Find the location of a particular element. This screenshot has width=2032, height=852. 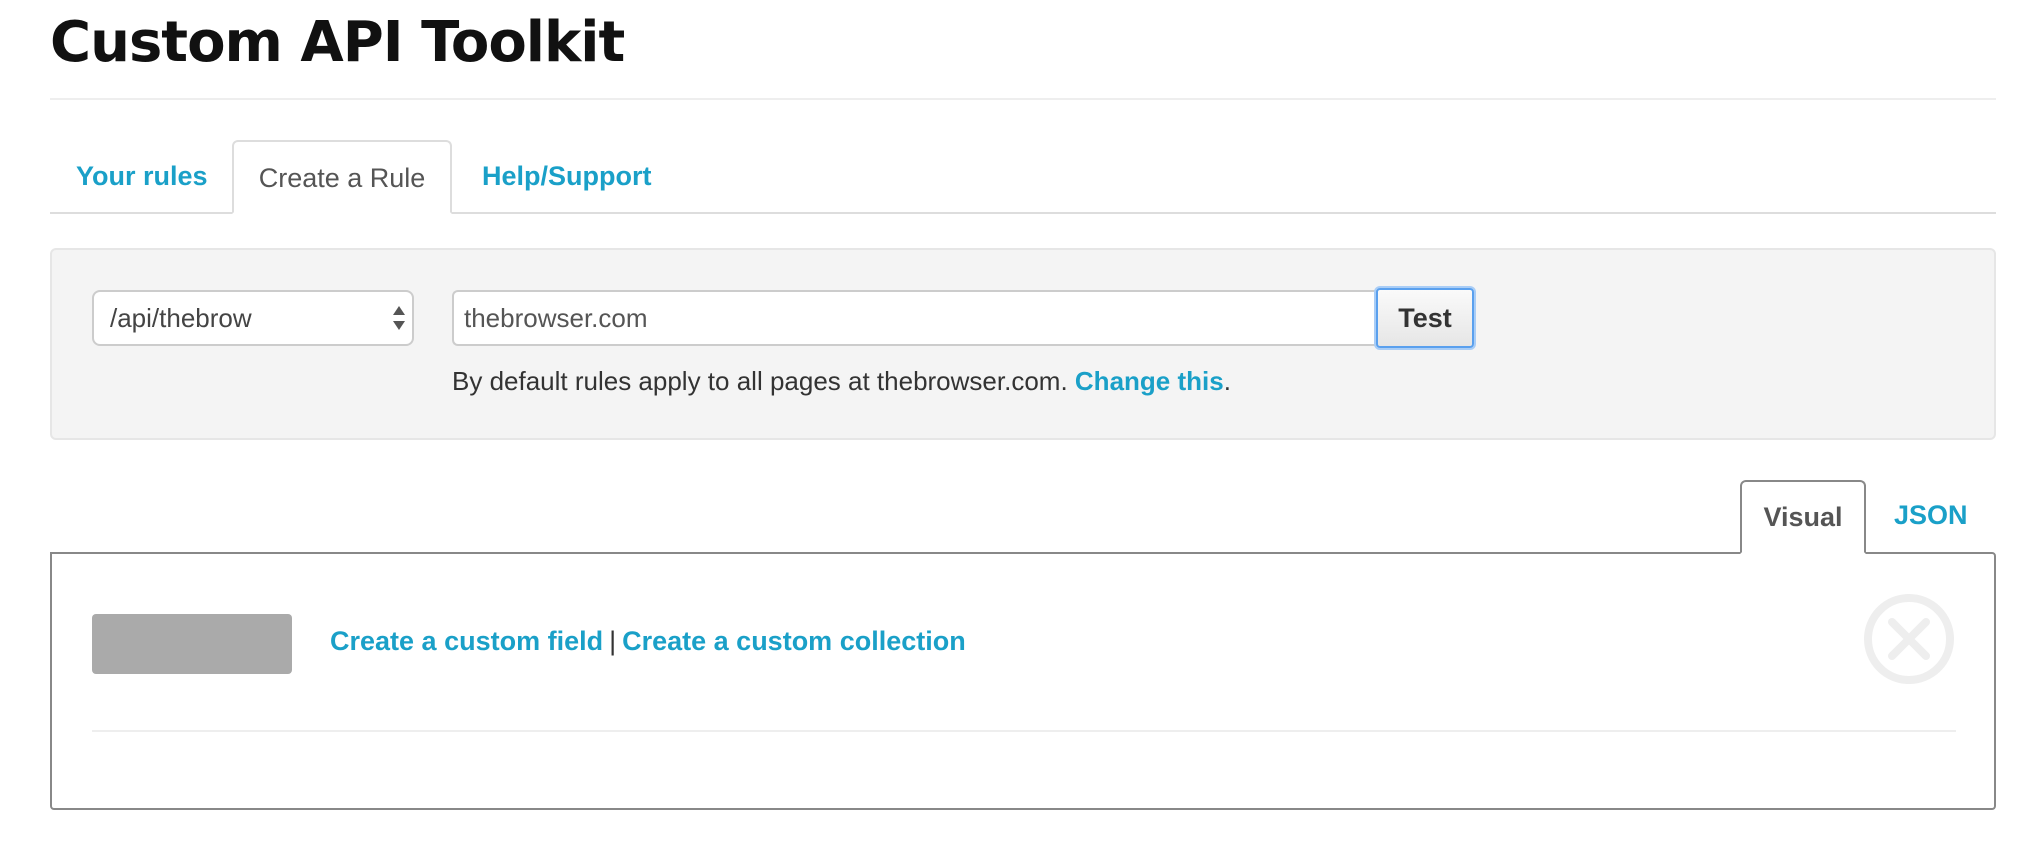

hint-period: . is located at coordinates (1227, 381).